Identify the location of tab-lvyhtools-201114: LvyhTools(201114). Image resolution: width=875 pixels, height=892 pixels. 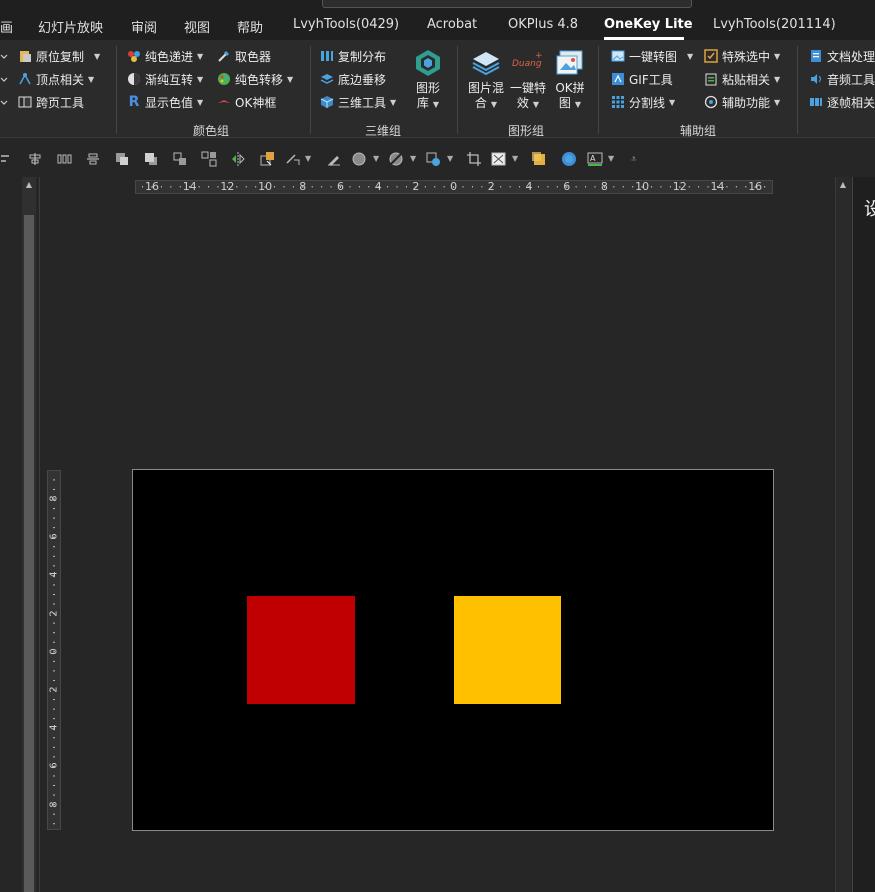
(774, 24).